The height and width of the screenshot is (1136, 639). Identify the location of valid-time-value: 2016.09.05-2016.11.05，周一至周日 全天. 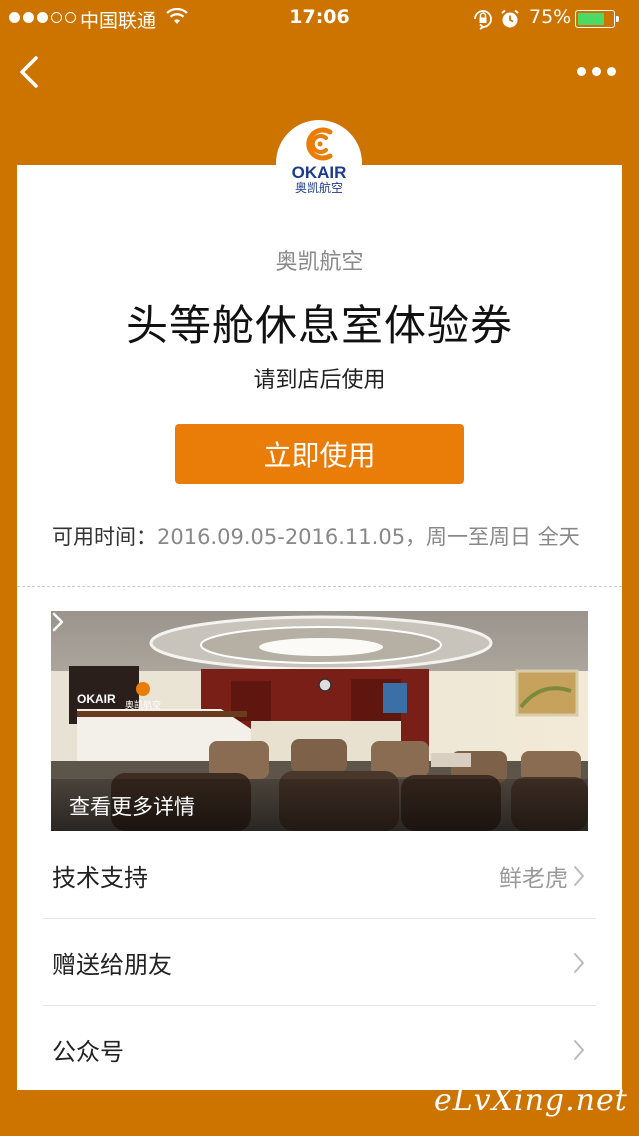
(368, 537).